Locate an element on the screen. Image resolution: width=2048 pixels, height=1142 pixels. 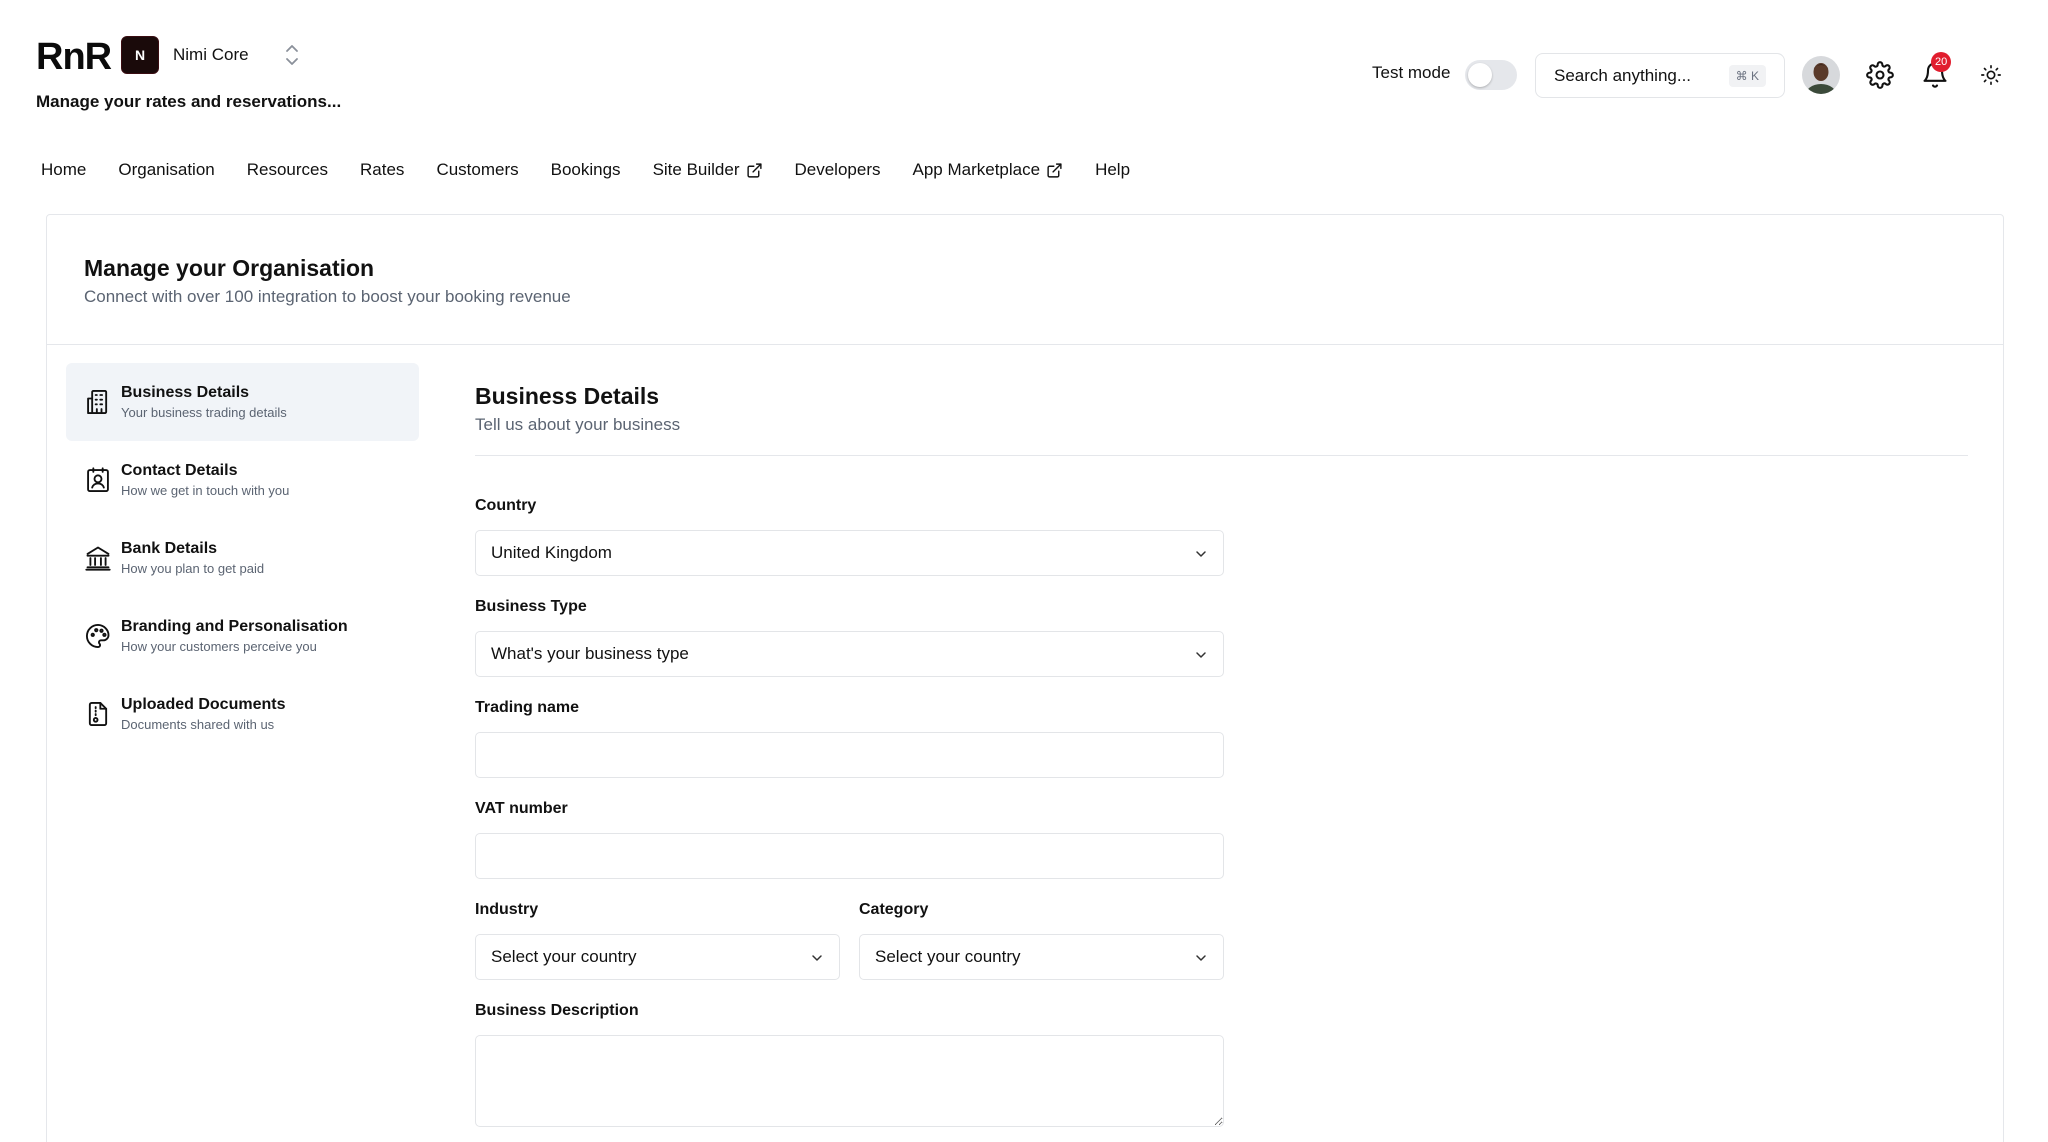
sidebar-item-desc: How your customers perceive you is located at coordinates (219, 646).